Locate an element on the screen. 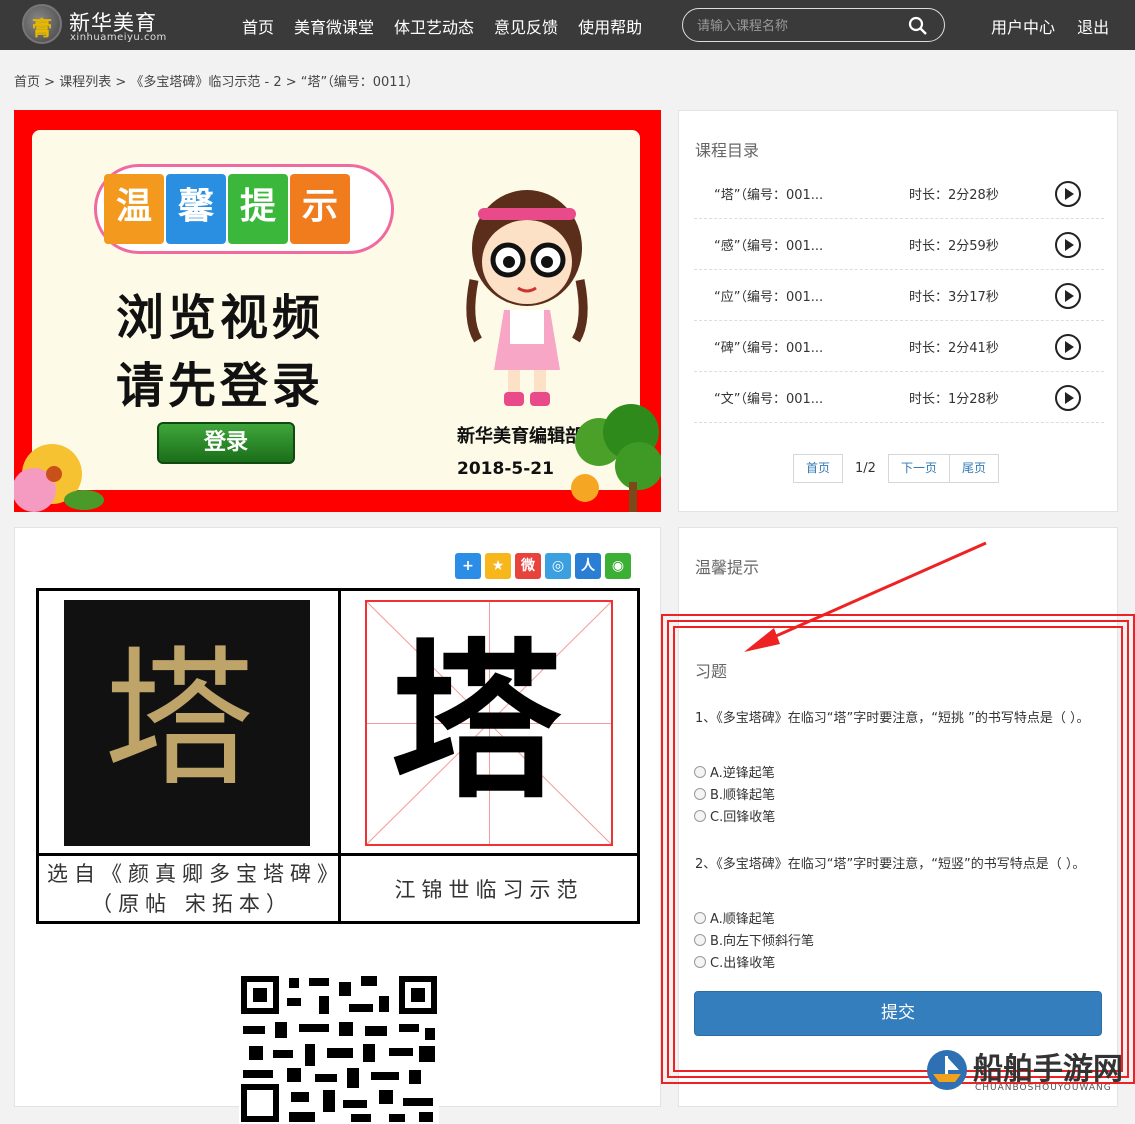 Image resolution: width=1135 pixels, height=1124 pixels. qr-code-image is located at coordinates (339, 1049).